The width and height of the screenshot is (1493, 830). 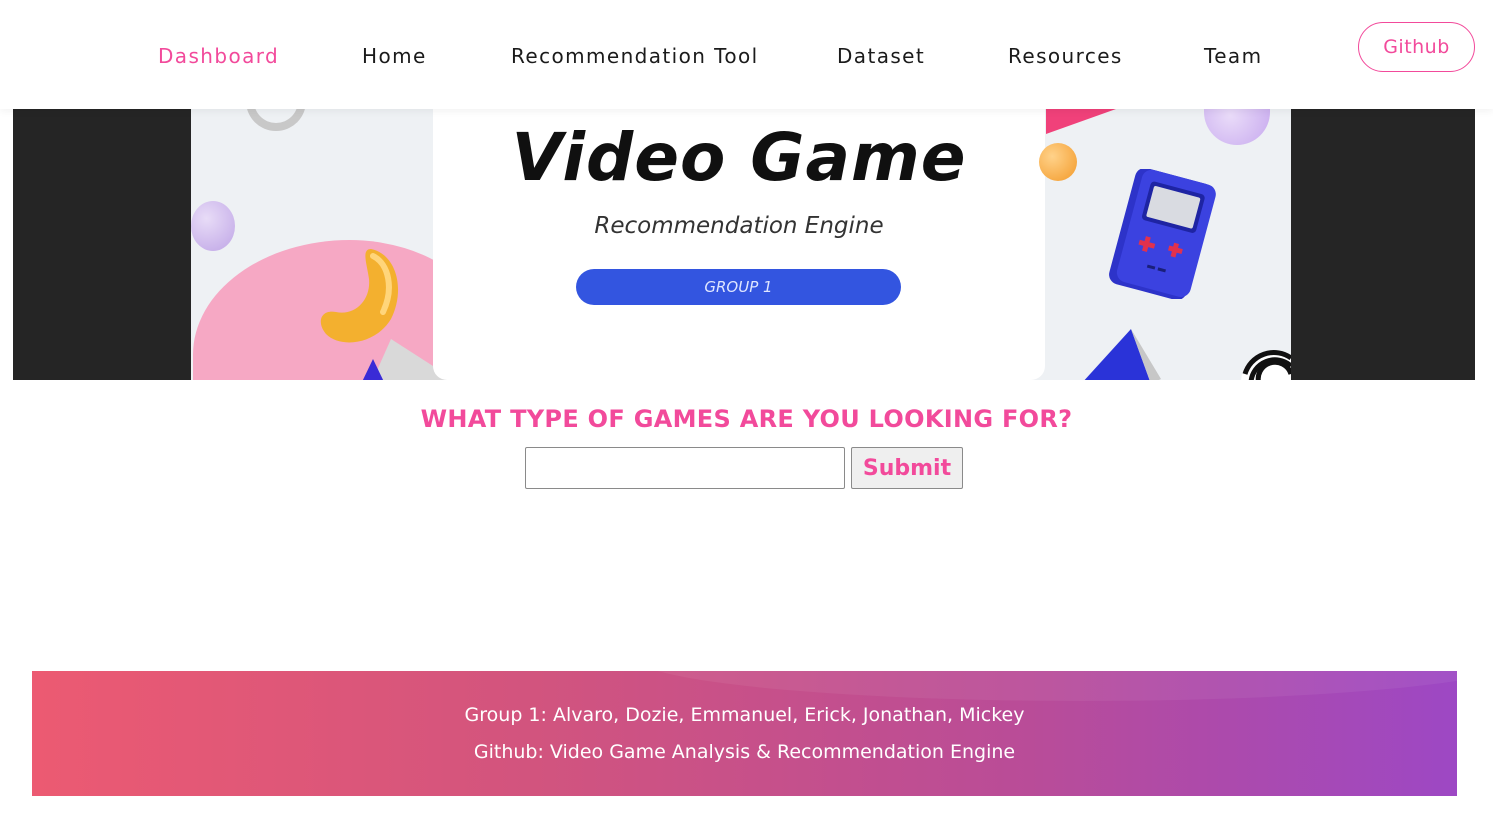 What do you see at coordinates (218, 56) in the screenshot?
I see `nav-dashboard: Dashboard` at bounding box center [218, 56].